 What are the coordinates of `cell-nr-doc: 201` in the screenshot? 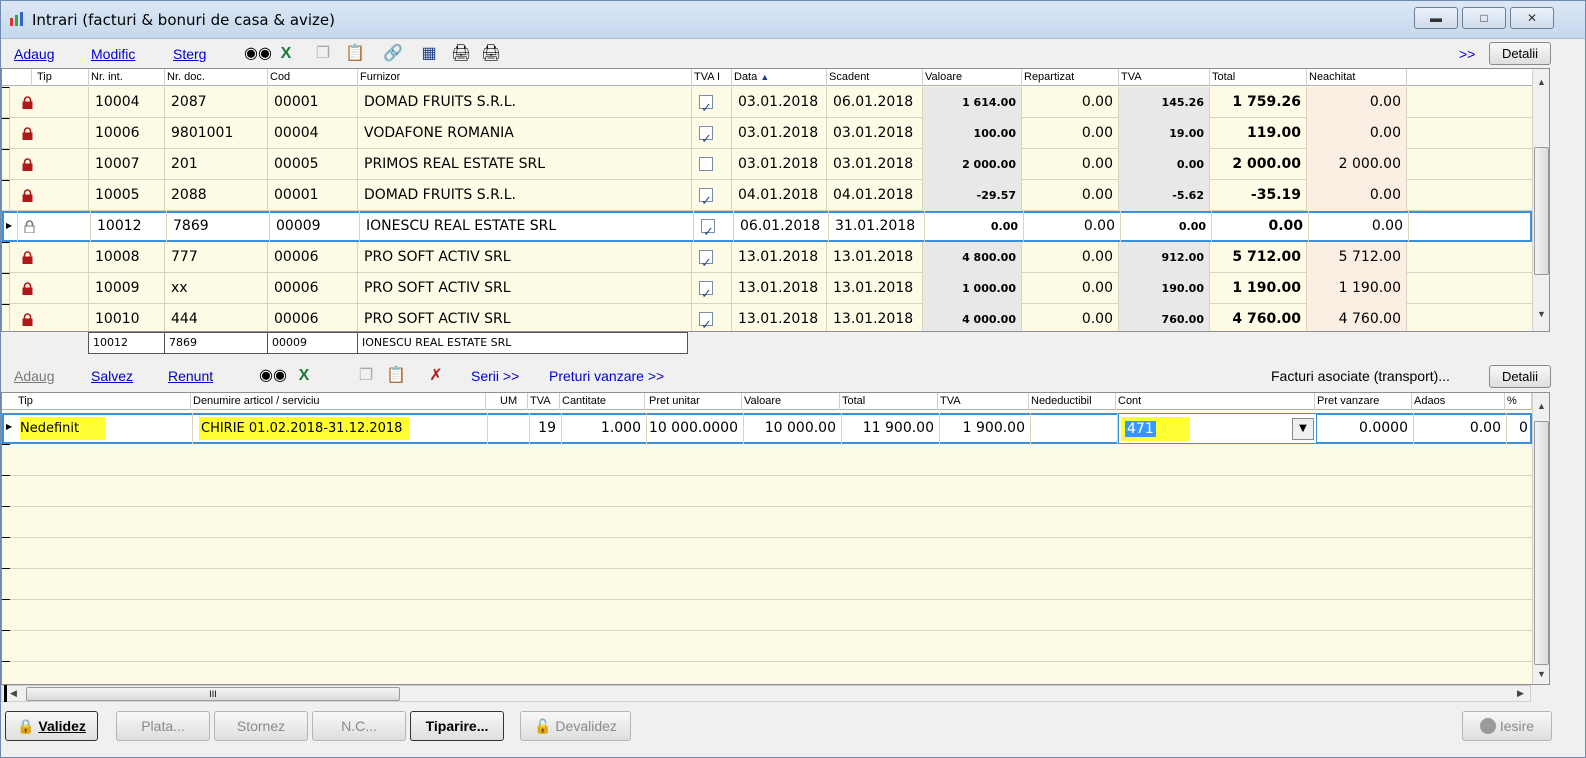 It's located at (216, 164).